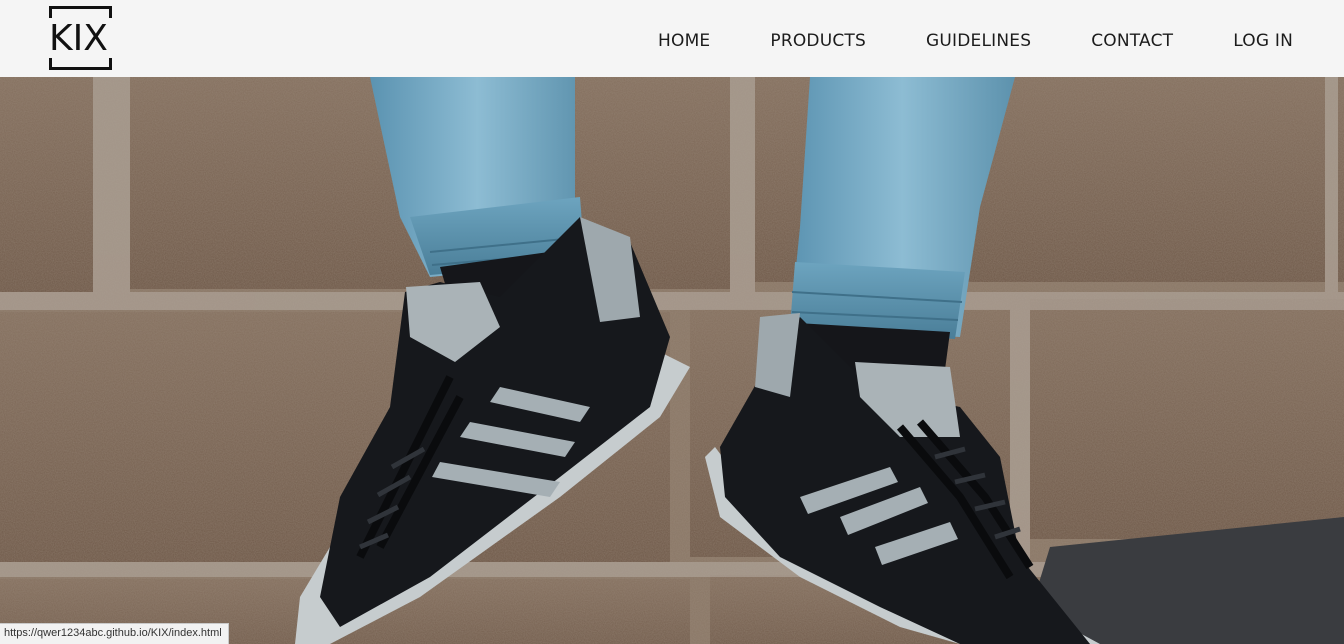 The height and width of the screenshot is (644, 1344). What do you see at coordinates (80, 12) in the screenshot?
I see `logo-frame-top` at bounding box center [80, 12].